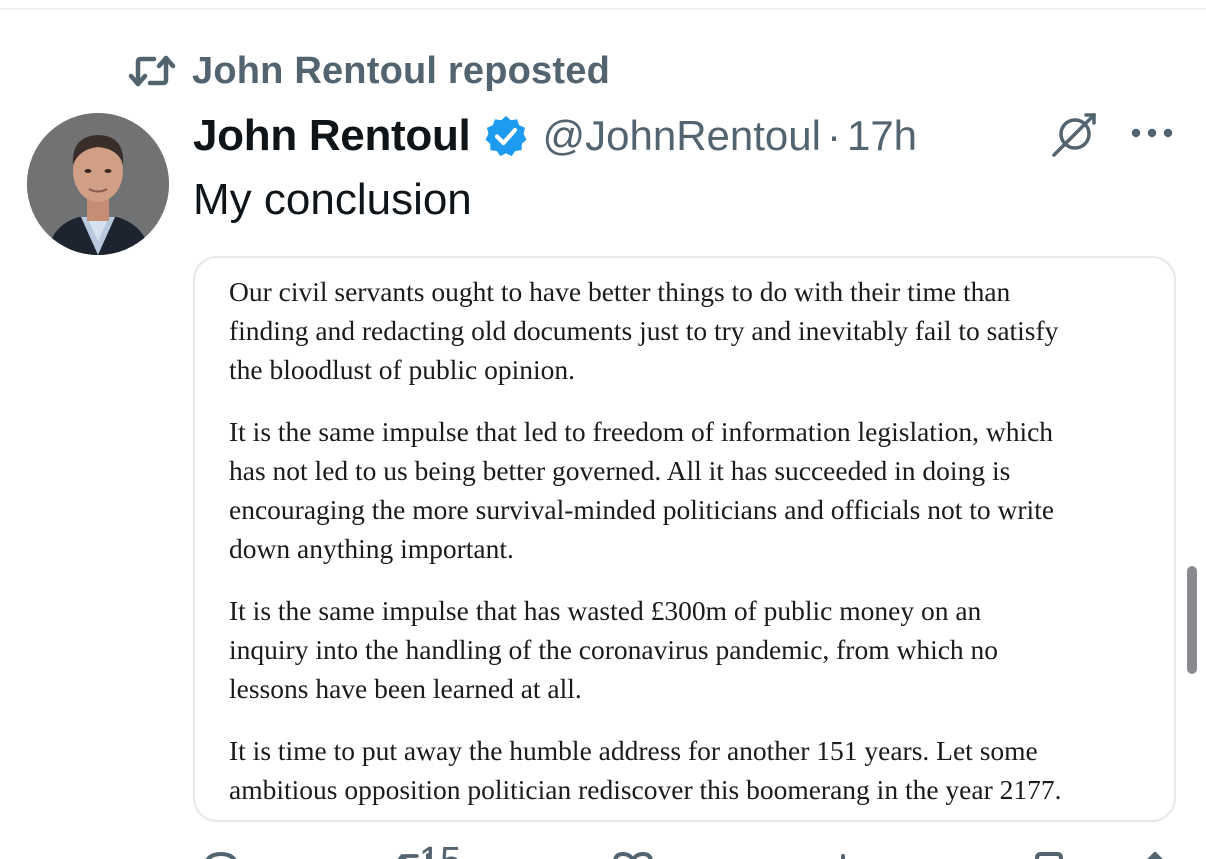 The width and height of the screenshot is (1206, 859). I want to click on scrollbar-thumb, so click(1192, 620).